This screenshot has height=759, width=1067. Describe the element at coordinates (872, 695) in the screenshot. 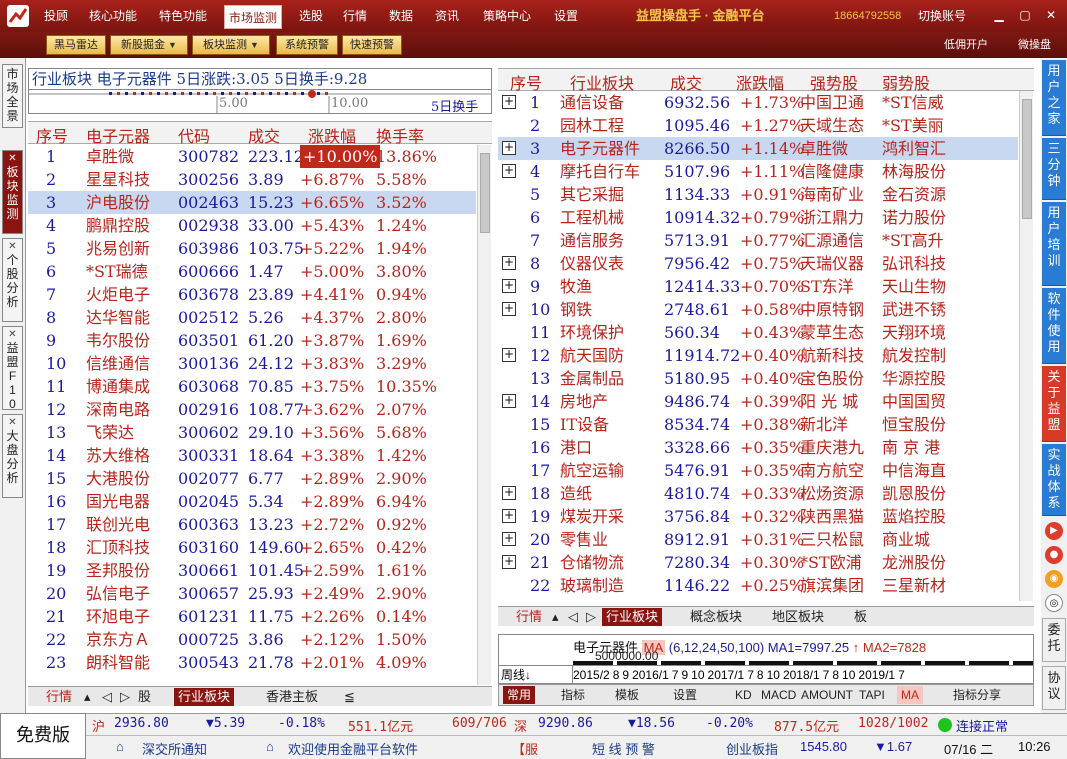

I see `tool-tapi: TAPI` at that location.